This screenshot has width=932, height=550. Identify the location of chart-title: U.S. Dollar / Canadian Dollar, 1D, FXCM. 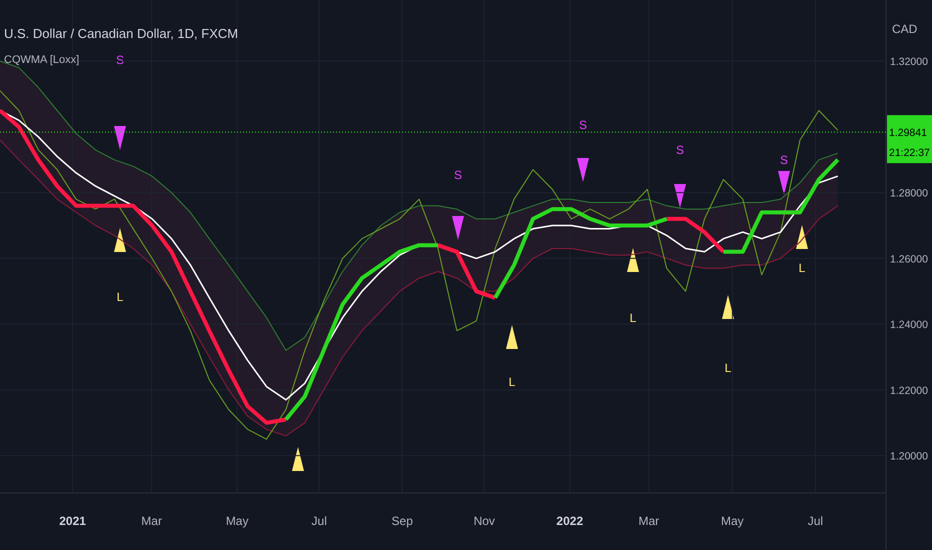
(121, 33).